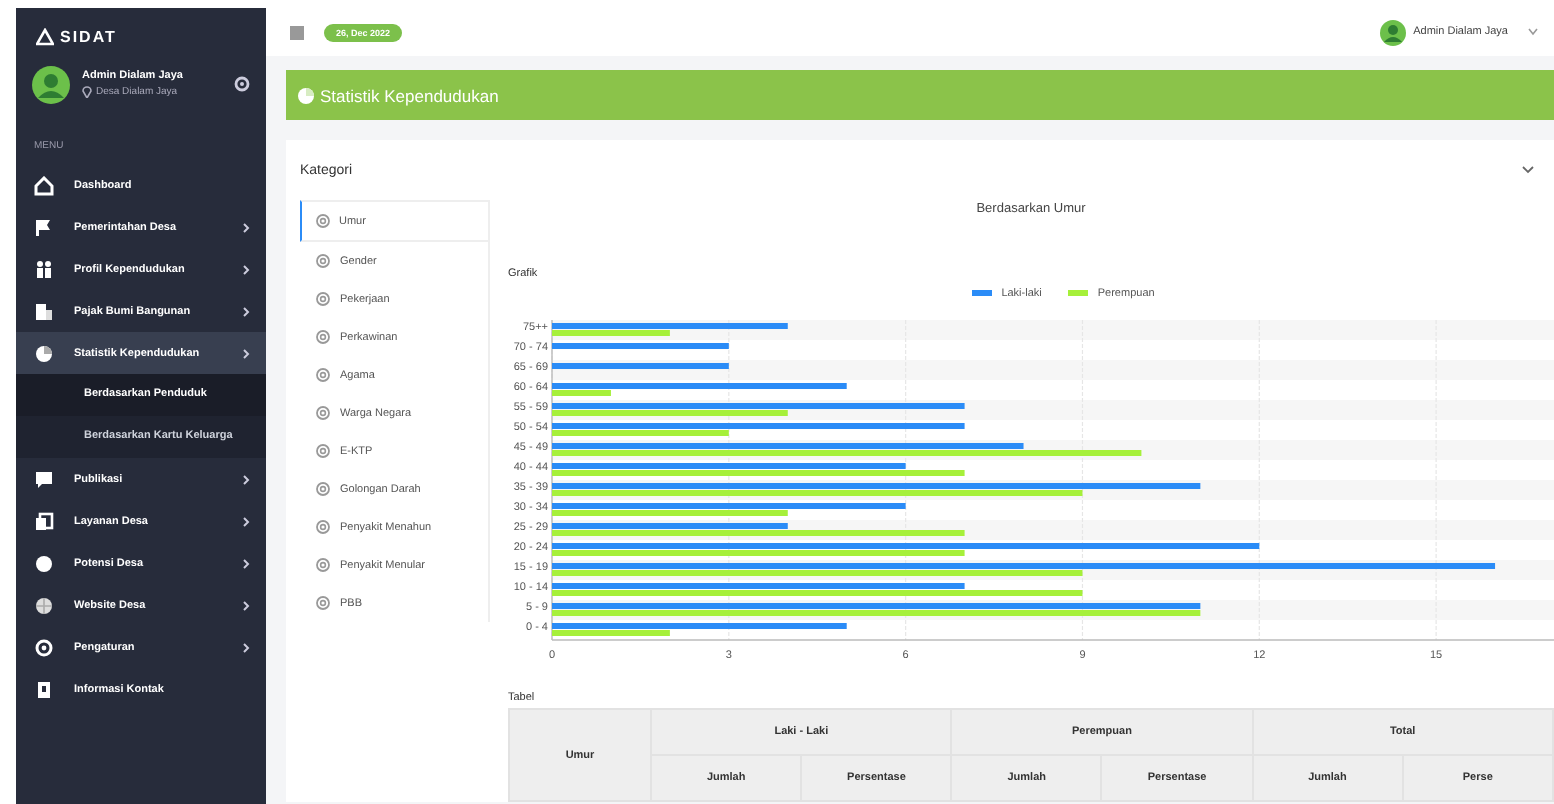 The width and height of the screenshot is (1554, 804). I want to click on page-title: Statistik Kependudukan, so click(409, 95).